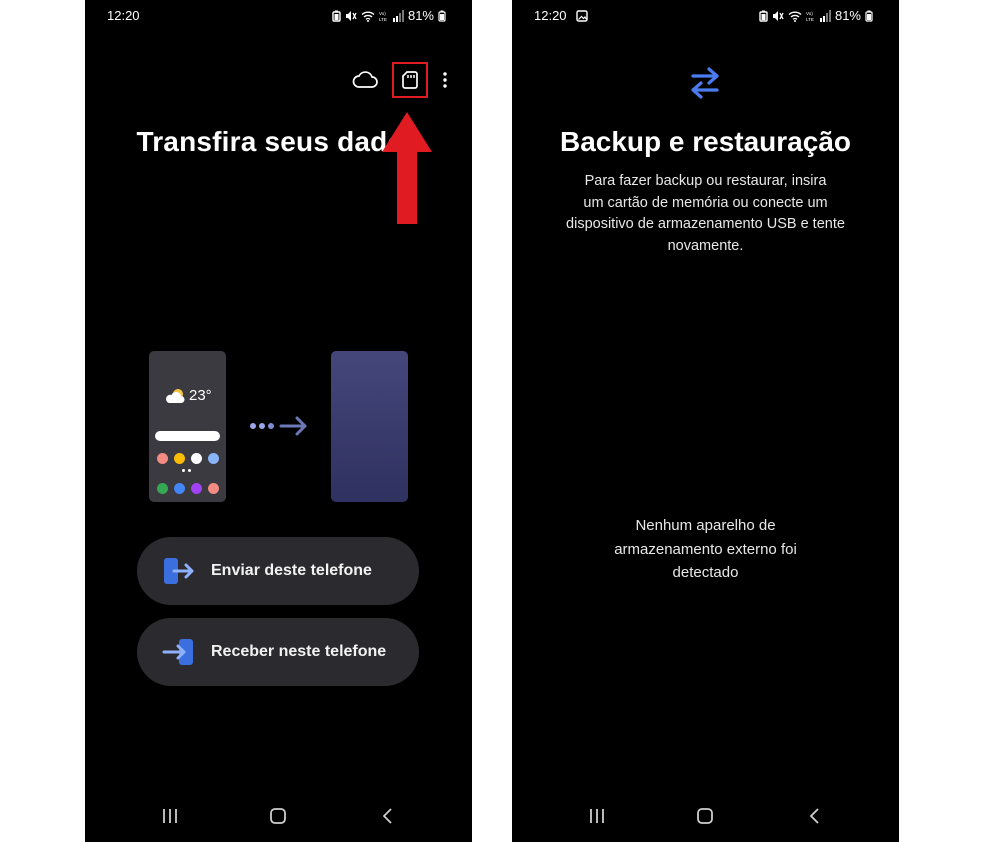 The height and width of the screenshot is (842, 984). I want to click on send-from-this-phone-button: Enviar deste telefone, so click(278, 571).